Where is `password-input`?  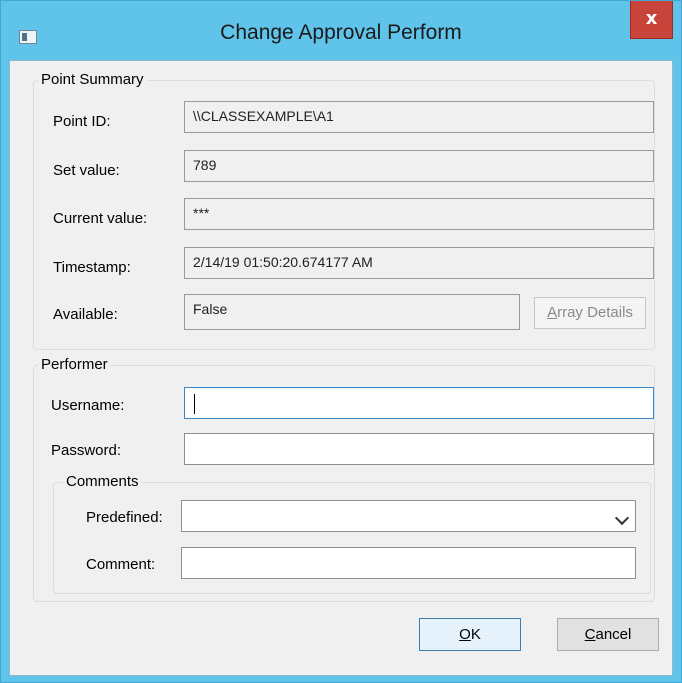
password-input is located at coordinates (419, 449).